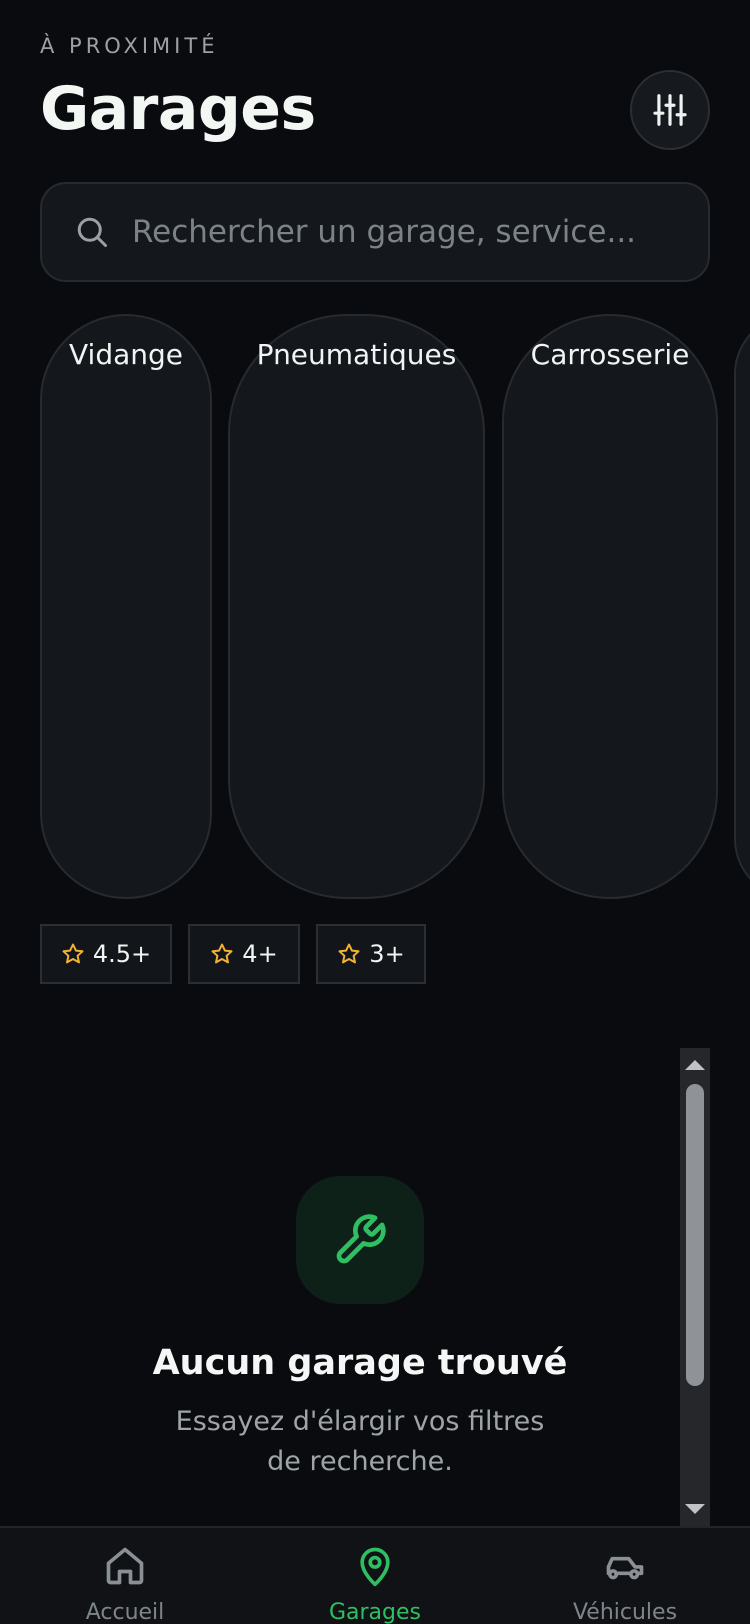  I want to click on nav-item-garages: Garages, so click(375, 1576).